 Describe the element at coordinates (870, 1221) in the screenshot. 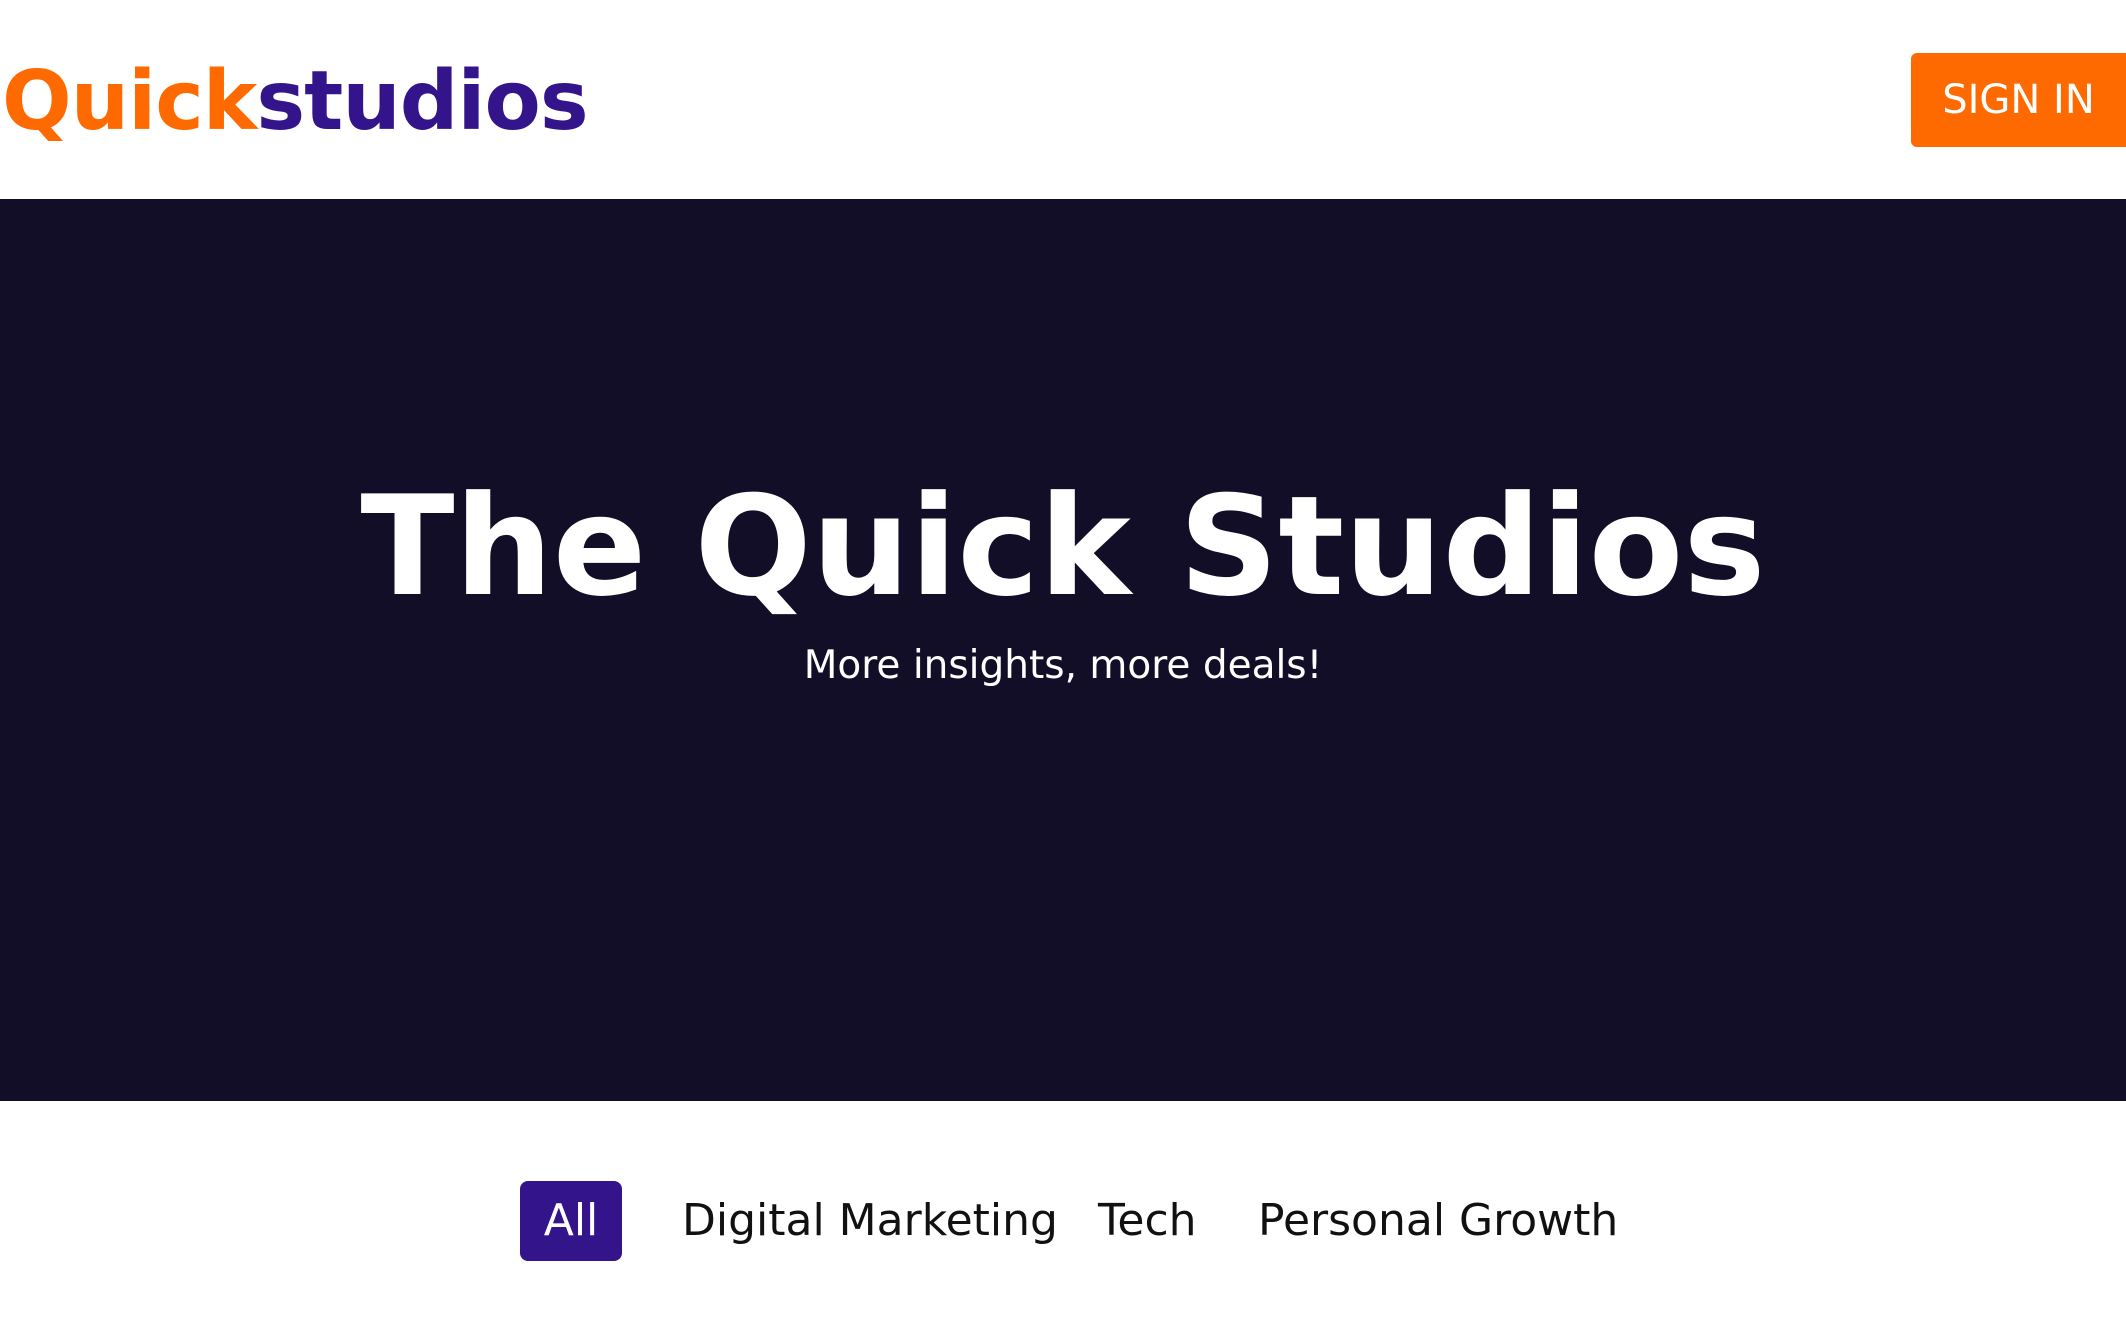

I see `filter-digital-marketing: Digital Marketing` at that location.